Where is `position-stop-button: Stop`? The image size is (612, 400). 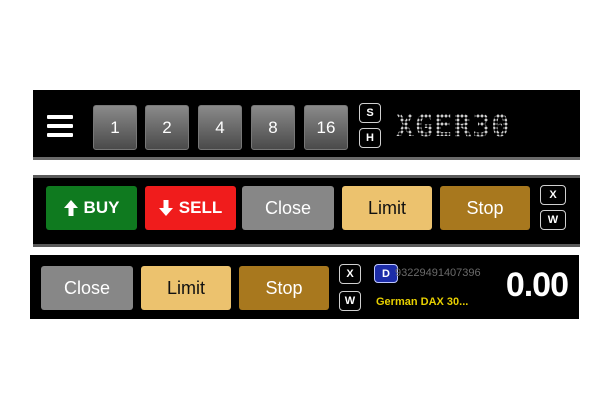 position-stop-button: Stop is located at coordinates (284, 288).